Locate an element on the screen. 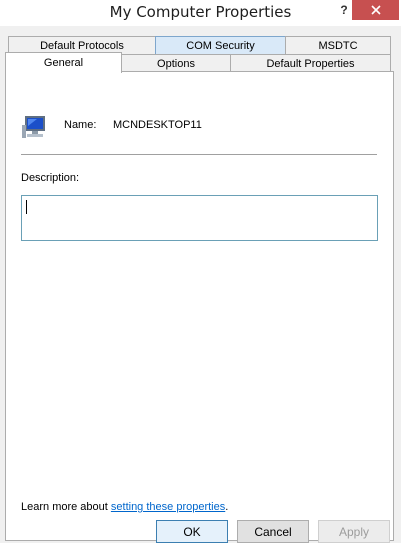  name-label: Name: is located at coordinates (80, 125).